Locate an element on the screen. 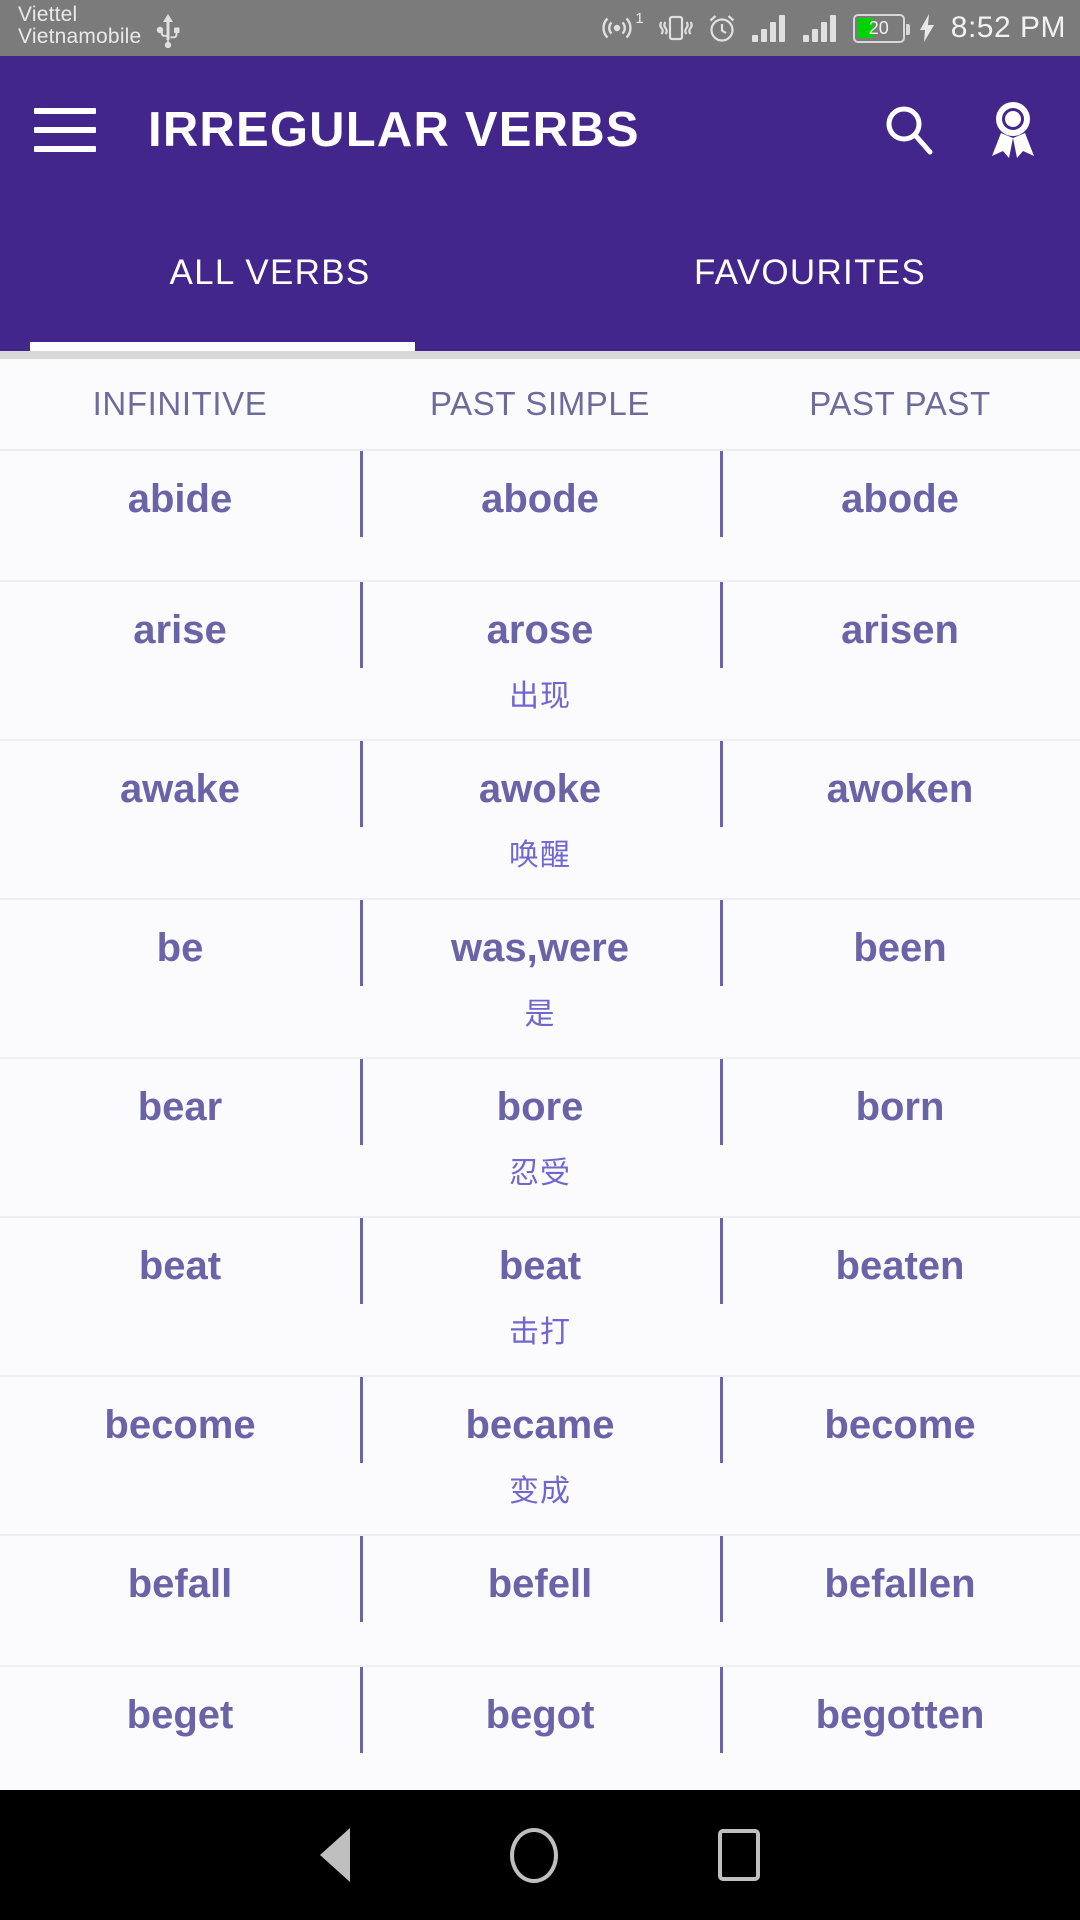 The image size is (1080, 1920). battery-icon: 20 is located at coordinates (881, 28).